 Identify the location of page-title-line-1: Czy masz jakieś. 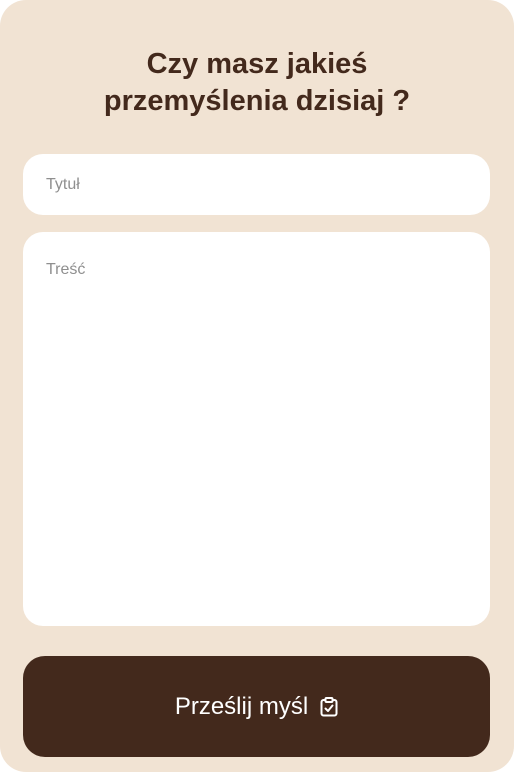
(257, 64).